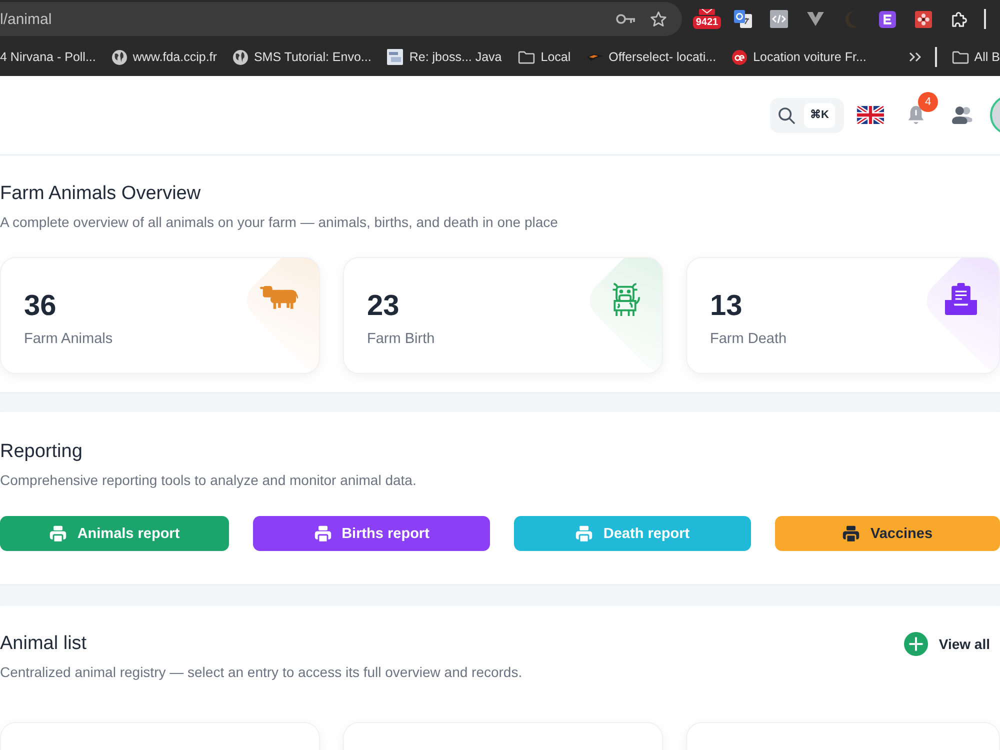  I want to click on stat-label: Farm Birth, so click(401, 339).